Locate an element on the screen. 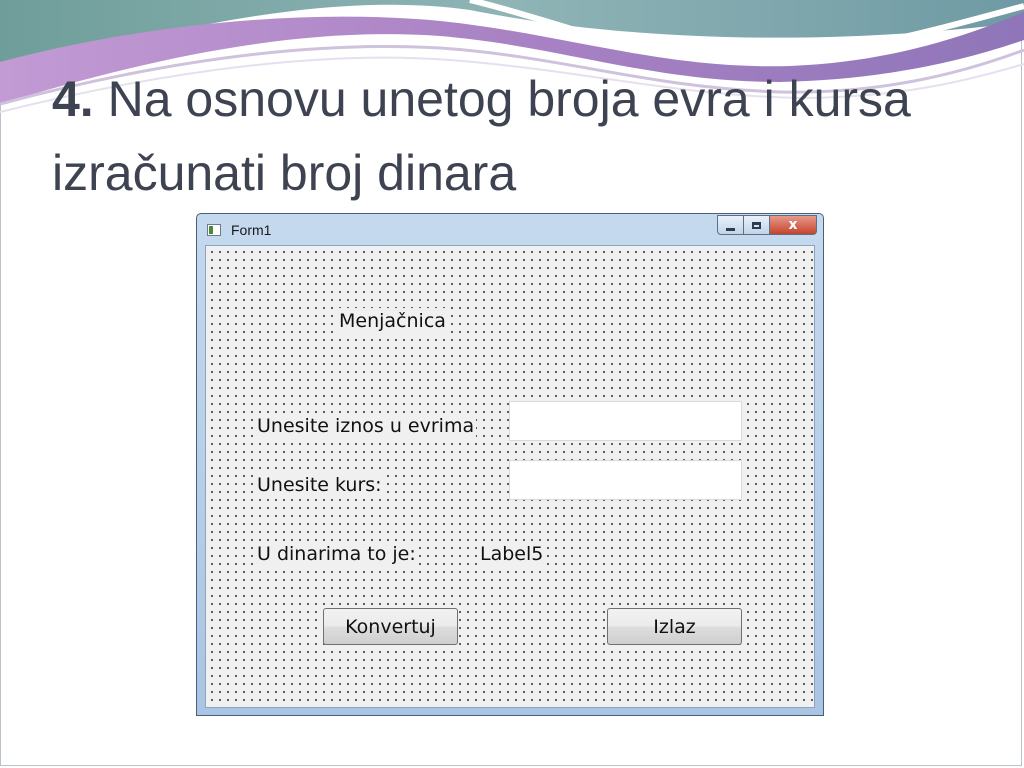  window-title: Form1 is located at coordinates (251, 230).